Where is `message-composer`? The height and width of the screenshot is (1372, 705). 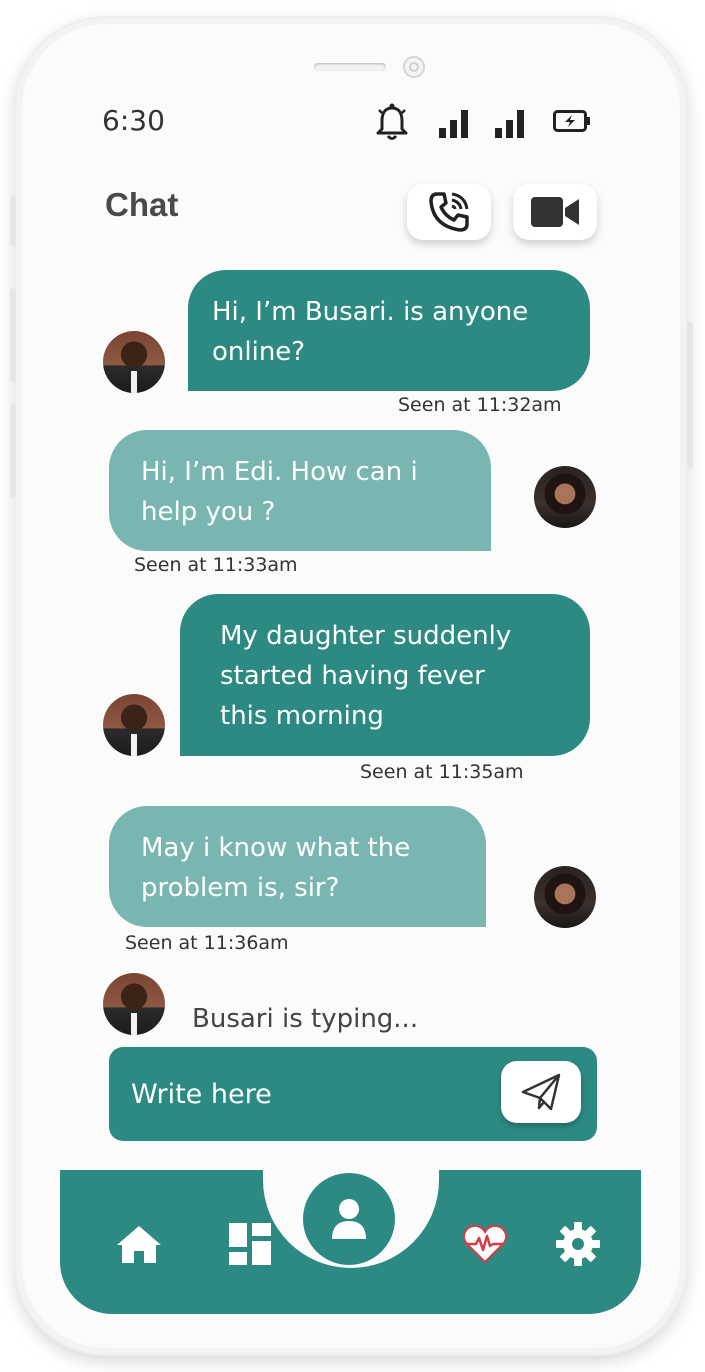 message-composer is located at coordinates (353, 1094).